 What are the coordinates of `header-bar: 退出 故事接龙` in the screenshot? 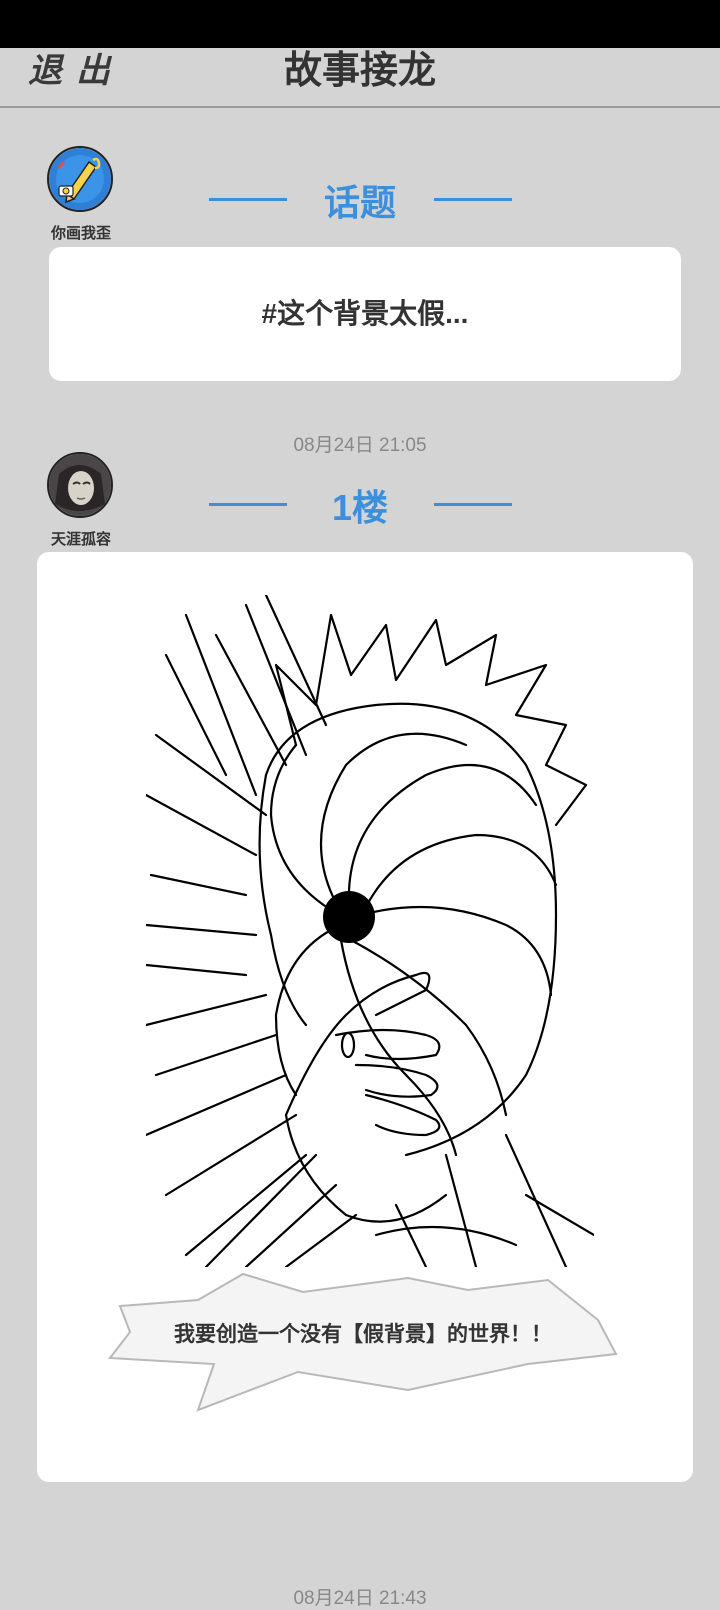 It's located at (360, 78).